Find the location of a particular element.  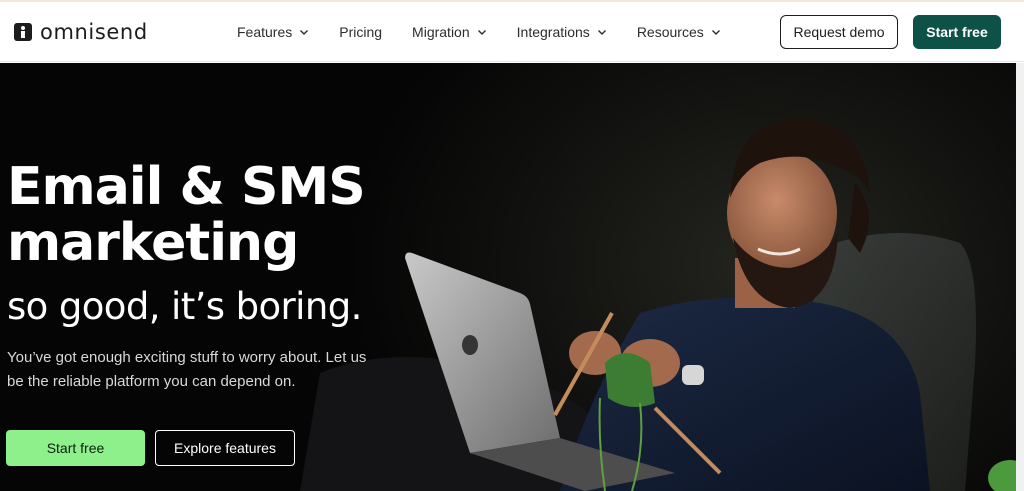

nav-item-label: Pricing is located at coordinates (361, 32).